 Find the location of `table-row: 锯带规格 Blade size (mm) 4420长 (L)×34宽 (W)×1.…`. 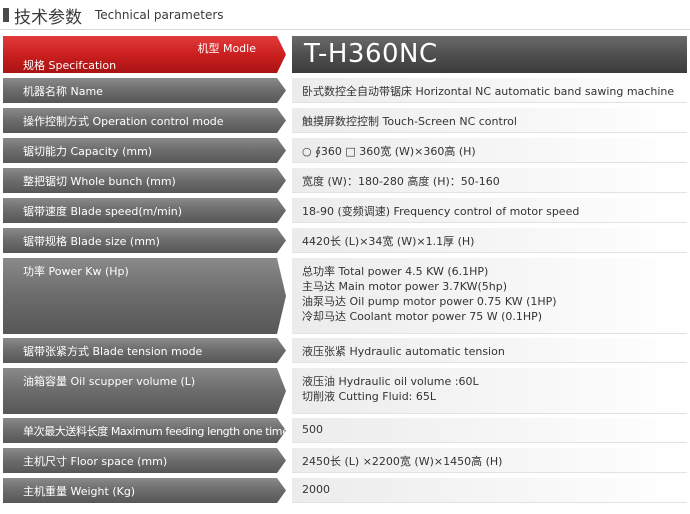

table-row: 锯带规格 Blade size (mm) 4420长 (L)×34宽 (W)×1.… is located at coordinates (345, 240).